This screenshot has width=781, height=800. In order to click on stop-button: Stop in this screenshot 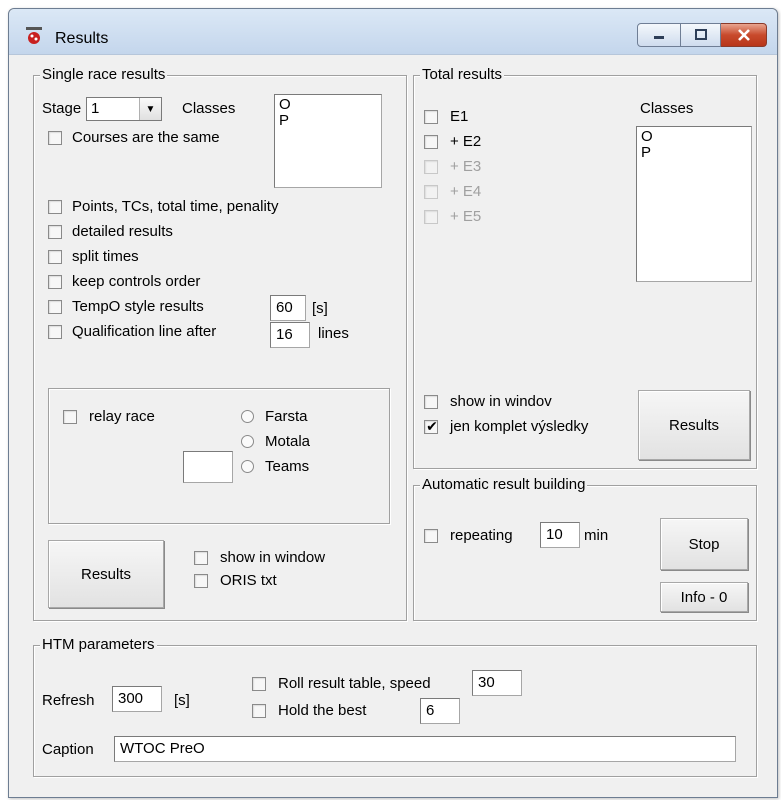, I will do `click(704, 544)`.